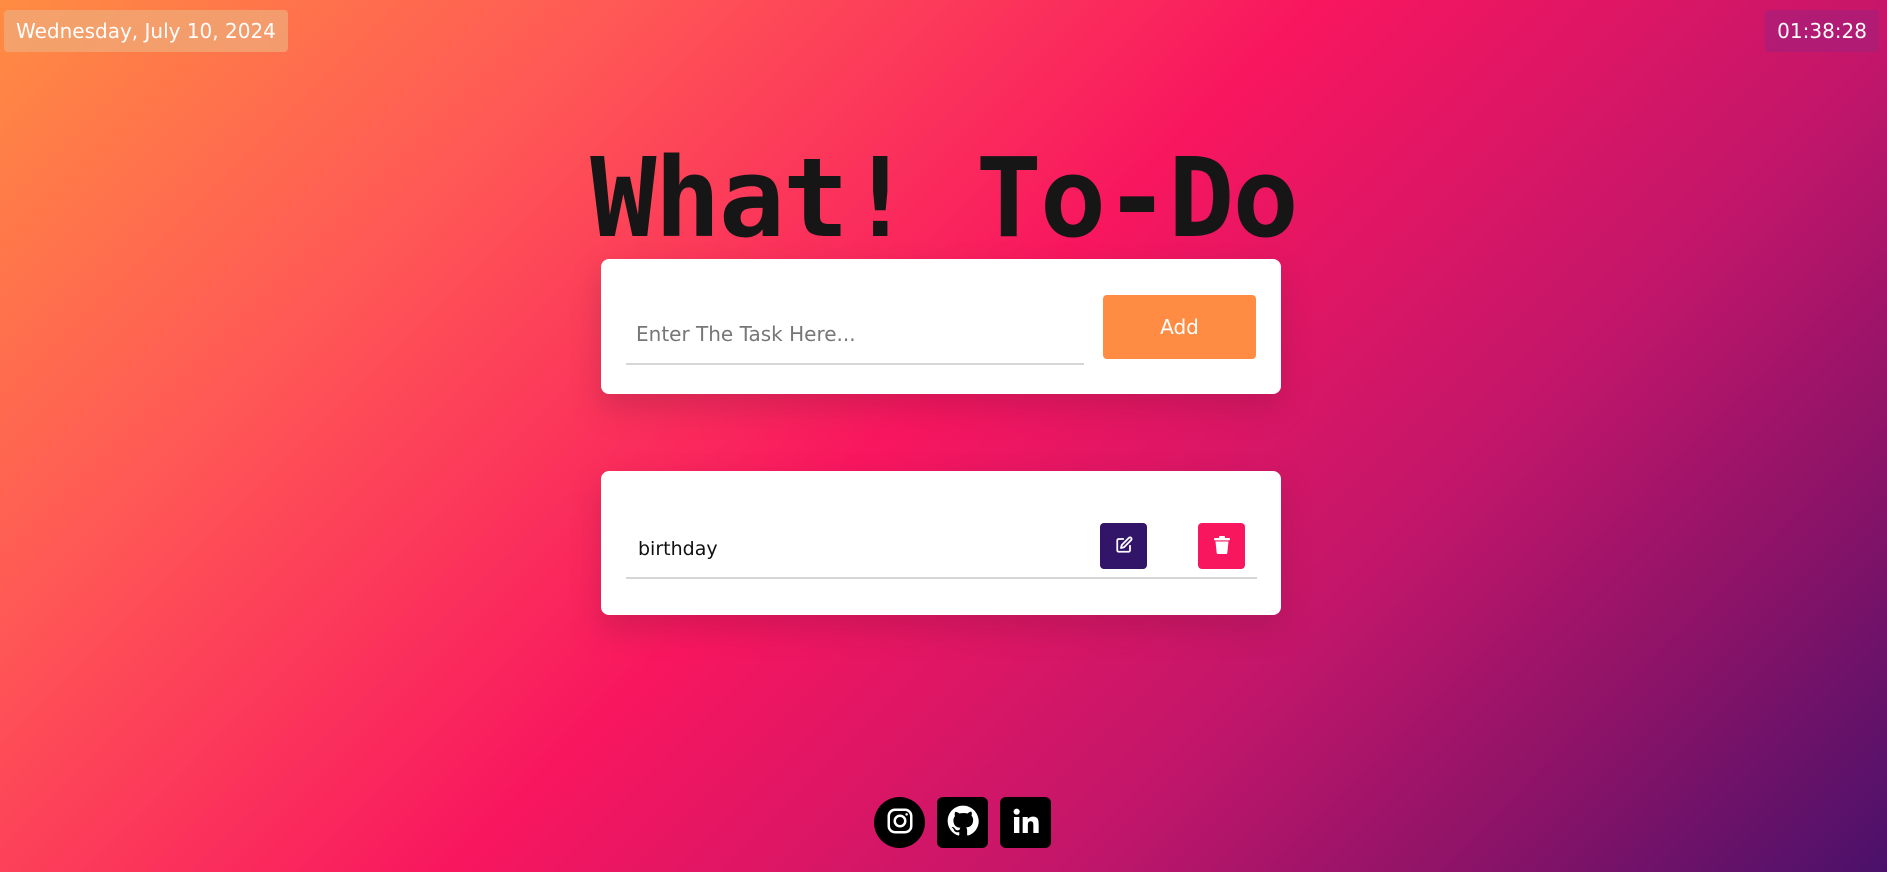  I want to click on date-text: Wednesday, July 10, 2024, so click(146, 31).